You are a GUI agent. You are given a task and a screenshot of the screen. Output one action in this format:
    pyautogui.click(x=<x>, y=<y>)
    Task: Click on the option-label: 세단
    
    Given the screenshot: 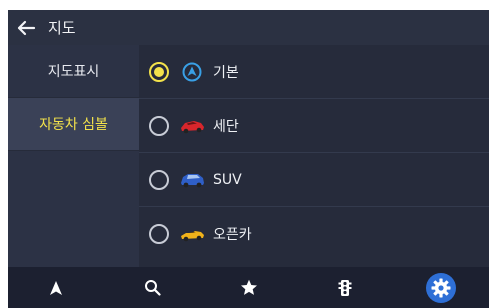 What is the action you would take?
    pyautogui.click(x=226, y=126)
    